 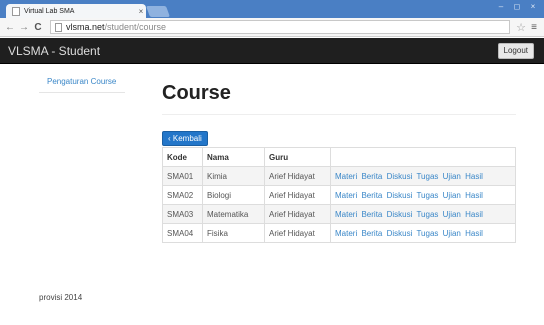 What do you see at coordinates (534, 27) in the screenshot?
I see `browser-menu-icon: ≡` at bounding box center [534, 27].